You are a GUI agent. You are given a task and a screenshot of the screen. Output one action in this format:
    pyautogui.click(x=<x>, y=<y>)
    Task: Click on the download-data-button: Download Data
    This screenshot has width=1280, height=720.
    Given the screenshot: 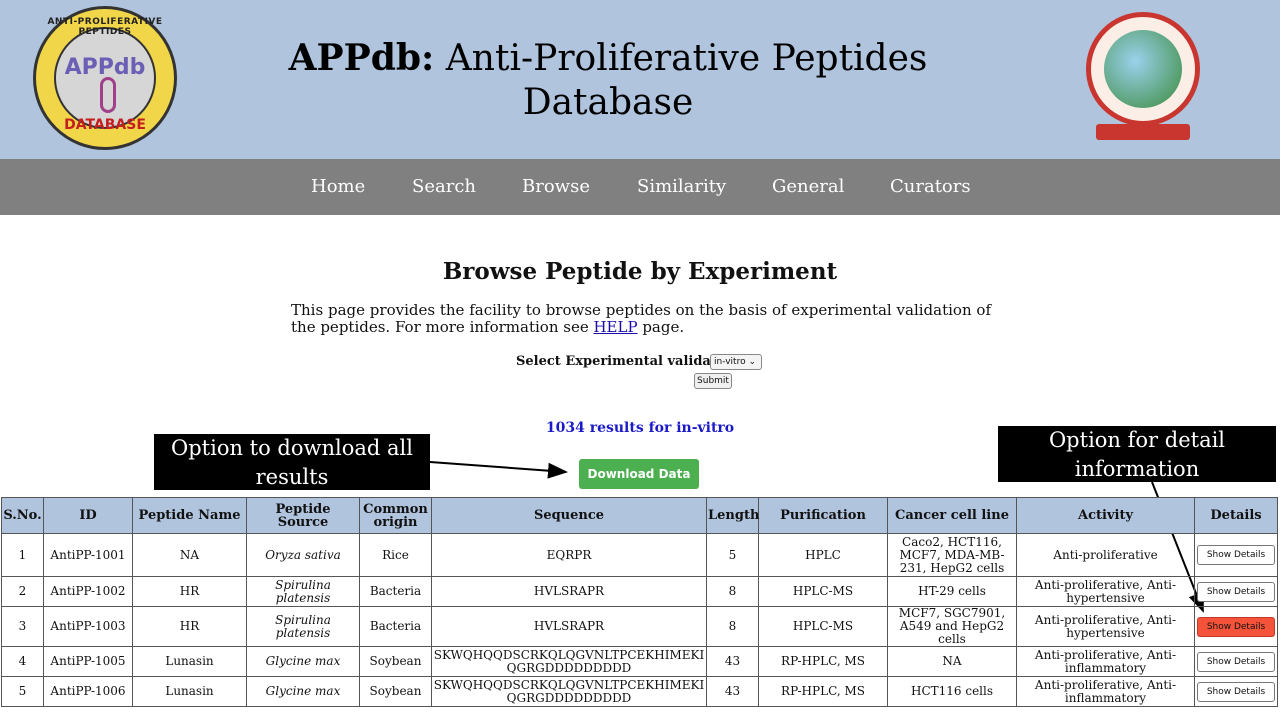 What is the action you would take?
    pyautogui.click(x=639, y=474)
    